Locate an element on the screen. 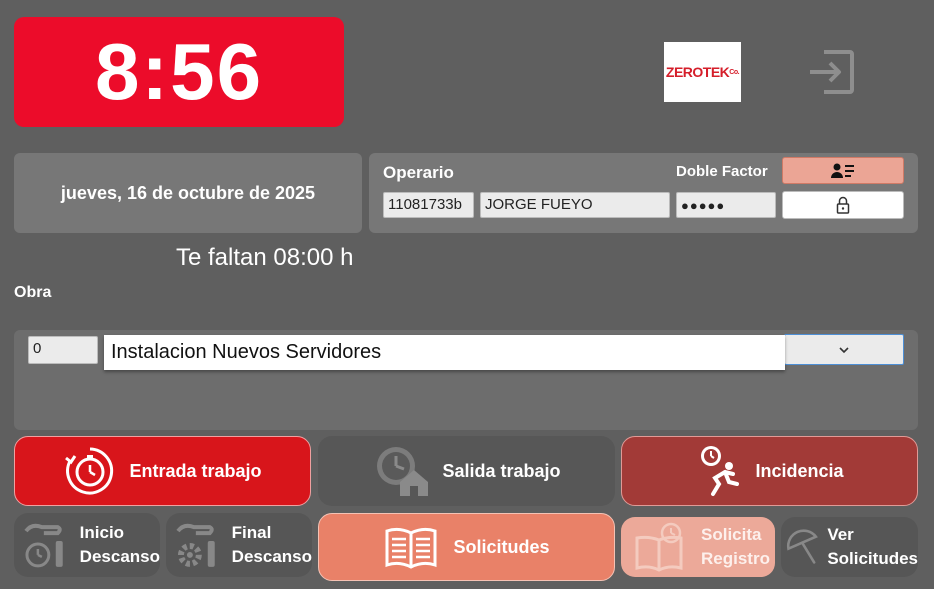 The height and width of the screenshot is (589, 934). inicio-label-line1: Inicio is located at coordinates (102, 532).